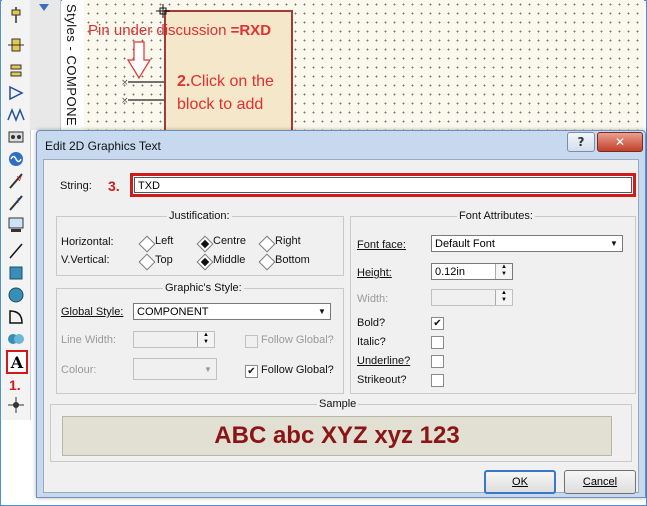 The width and height of the screenshot is (647, 506). I want to click on string-input: TXD, so click(383, 185).